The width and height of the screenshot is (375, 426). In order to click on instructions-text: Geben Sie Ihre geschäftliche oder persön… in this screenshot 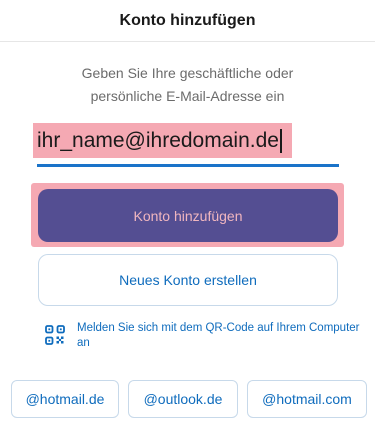, I will do `click(187, 85)`.